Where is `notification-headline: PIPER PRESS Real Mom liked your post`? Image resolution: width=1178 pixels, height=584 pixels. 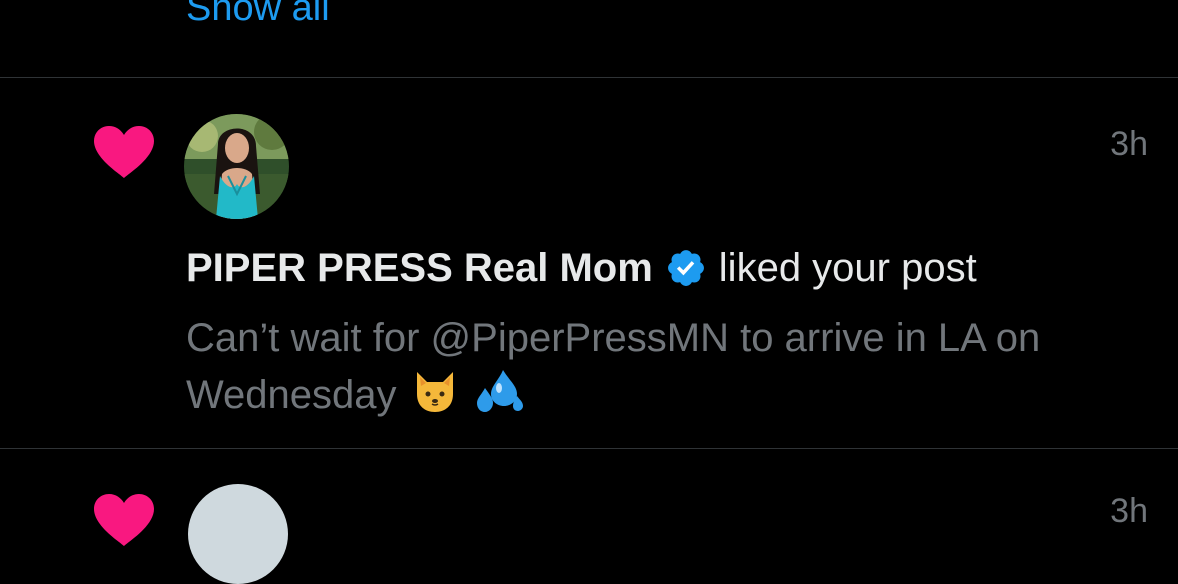
notification-headline: PIPER PRESS Real Mom liked your post is located at coordinates (581, 268).